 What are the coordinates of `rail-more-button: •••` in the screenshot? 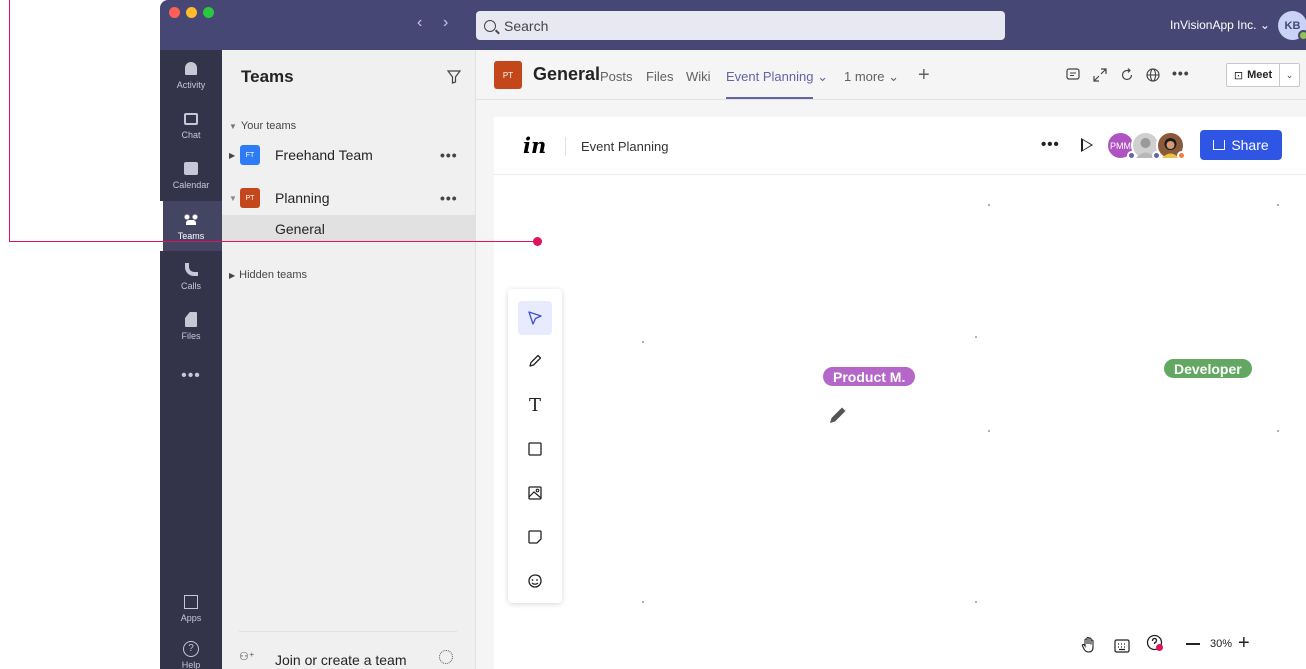 It's located at (191, 376).